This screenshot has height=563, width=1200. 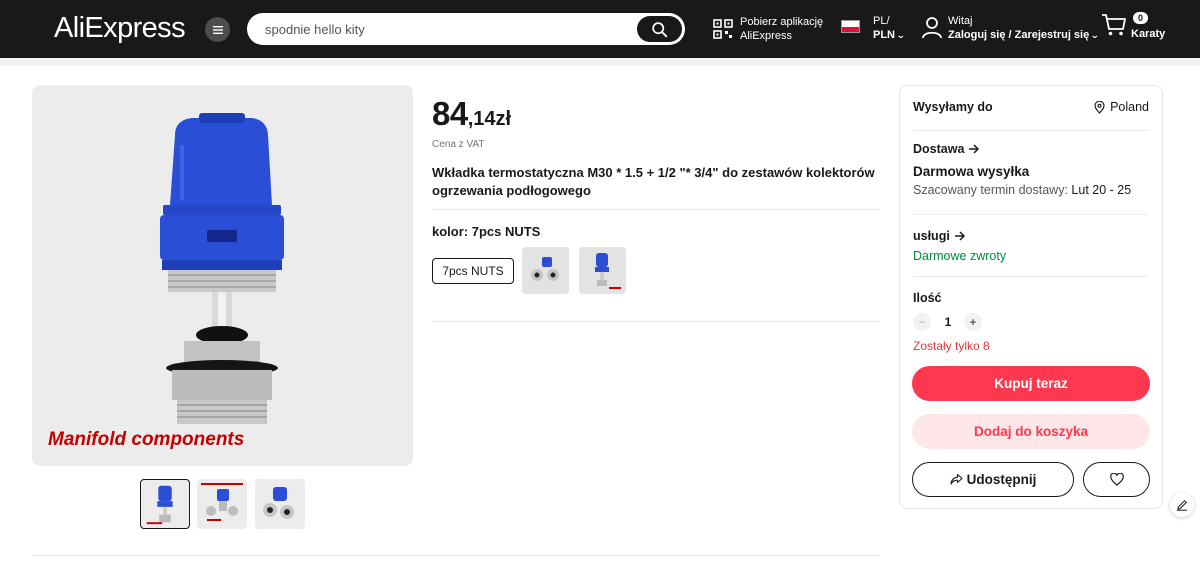 I want to click on header-divider, so click(x=600, y=62).